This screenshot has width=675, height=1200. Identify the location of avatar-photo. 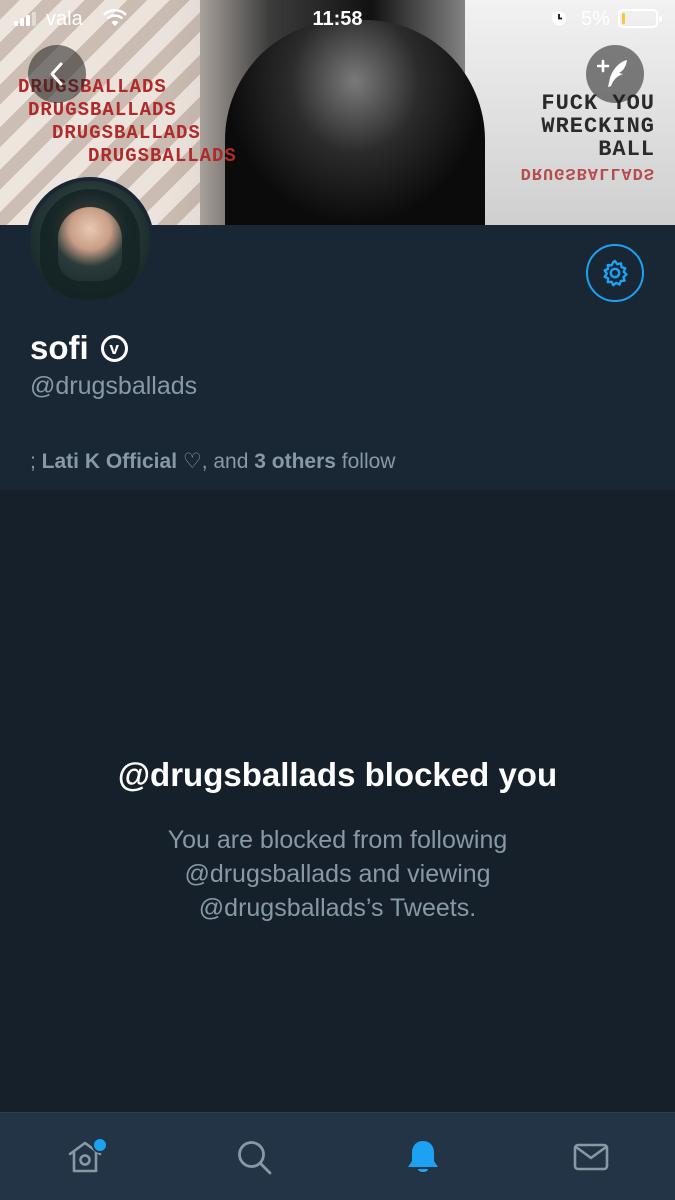
(90, 244).